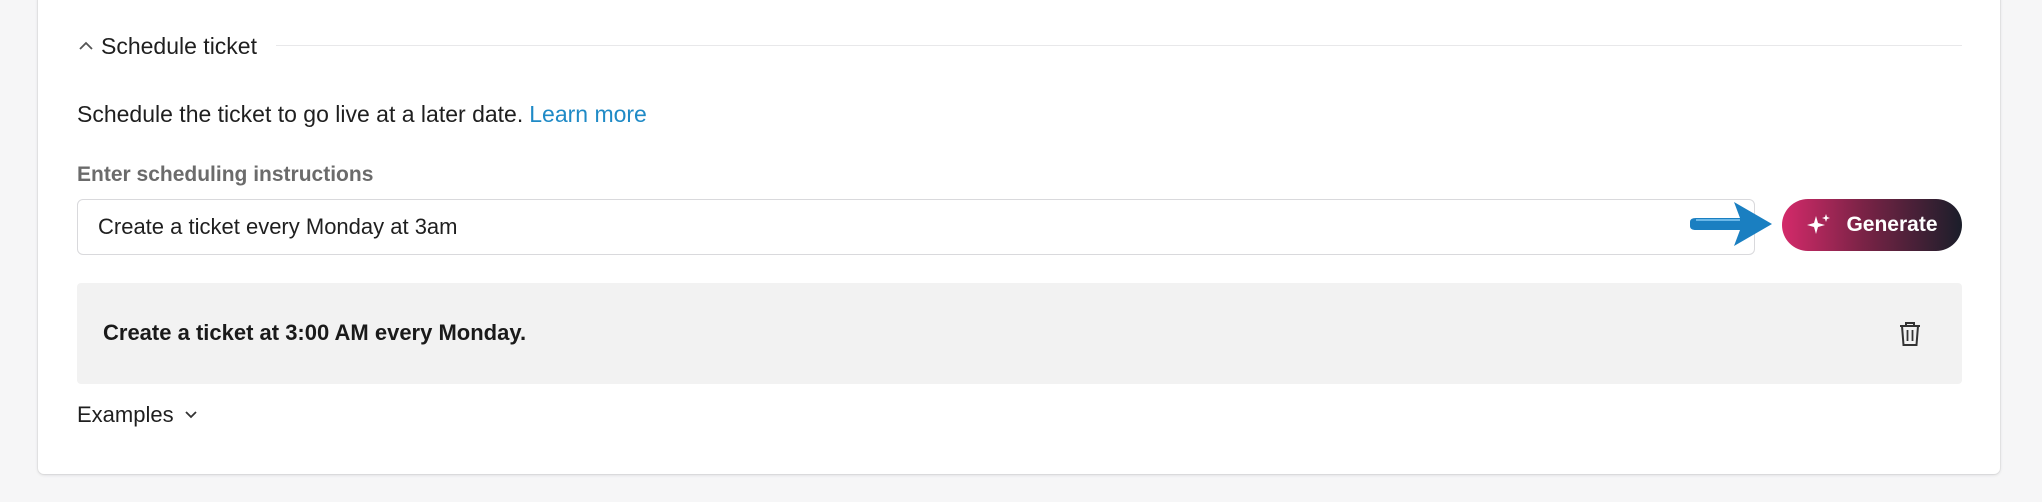 This screenshot has width=2042, height=502. I want to click on sparkle-icon, so click(1819, 225).